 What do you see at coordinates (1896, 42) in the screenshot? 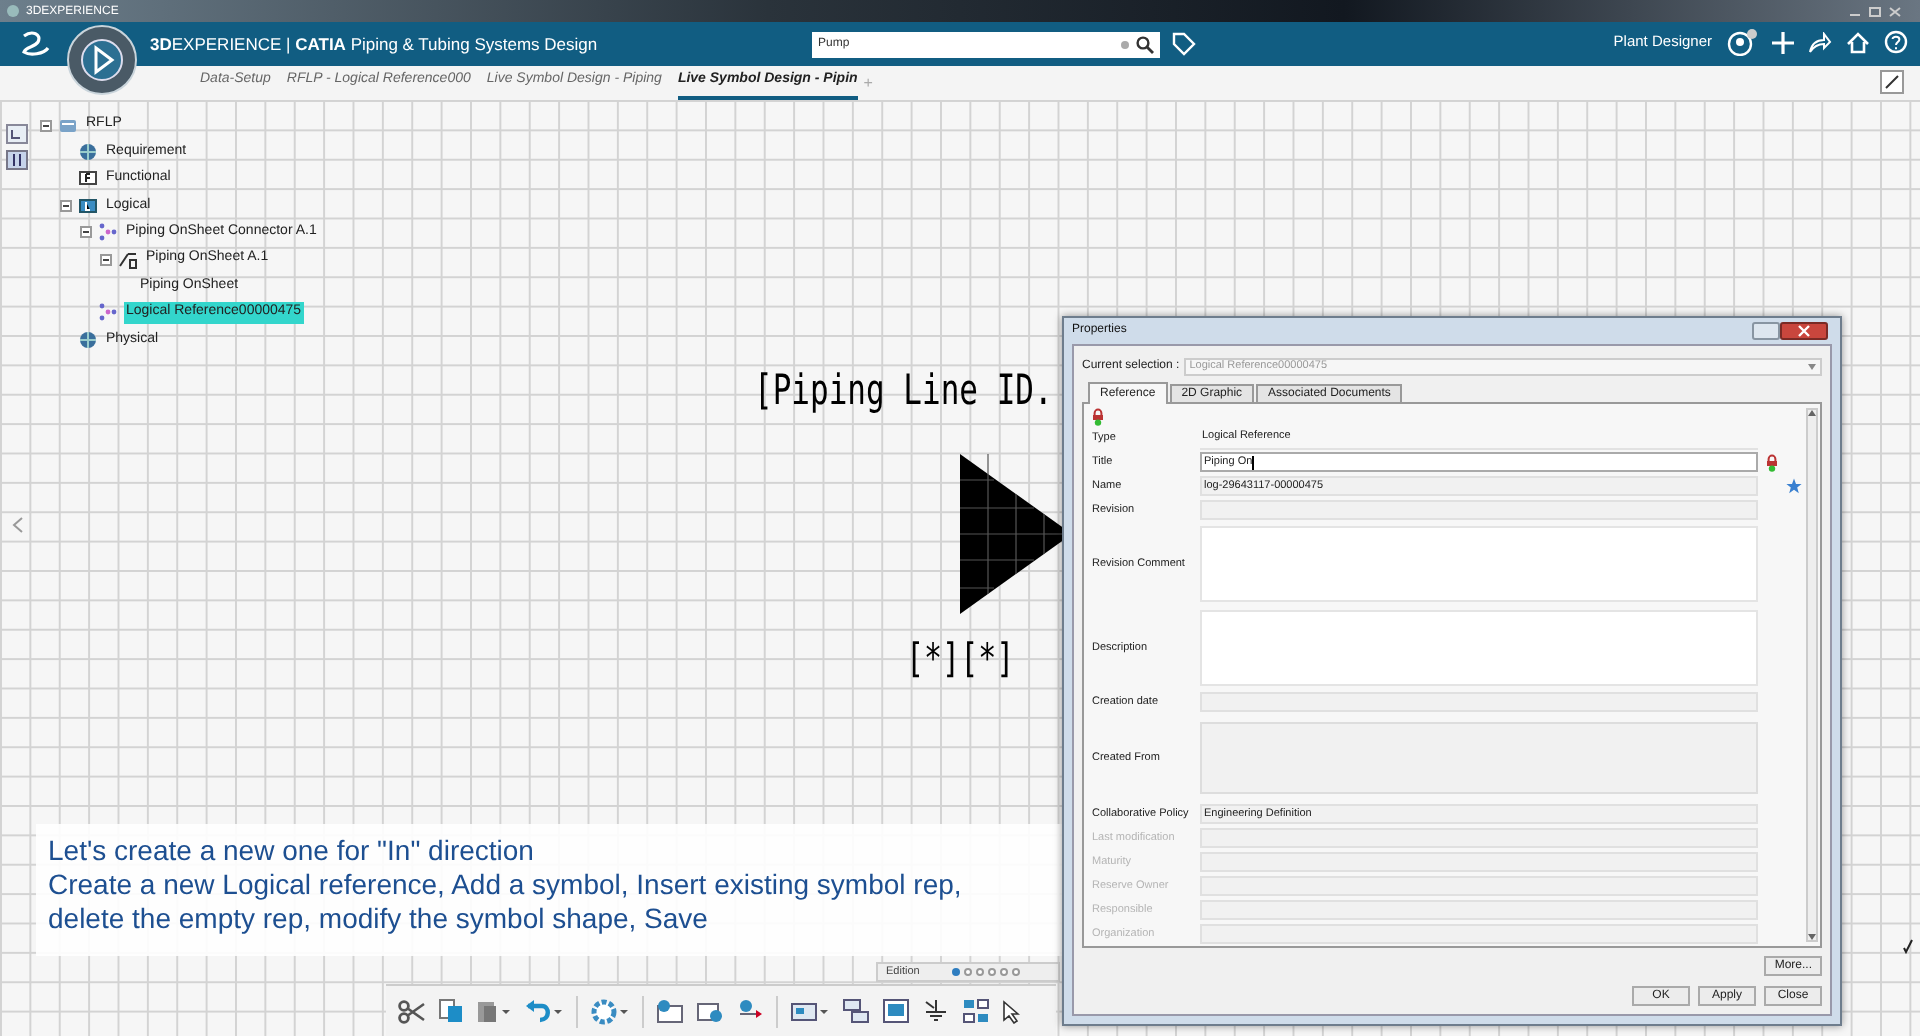
I see `help-icon` at bounding box center [1896, 42].